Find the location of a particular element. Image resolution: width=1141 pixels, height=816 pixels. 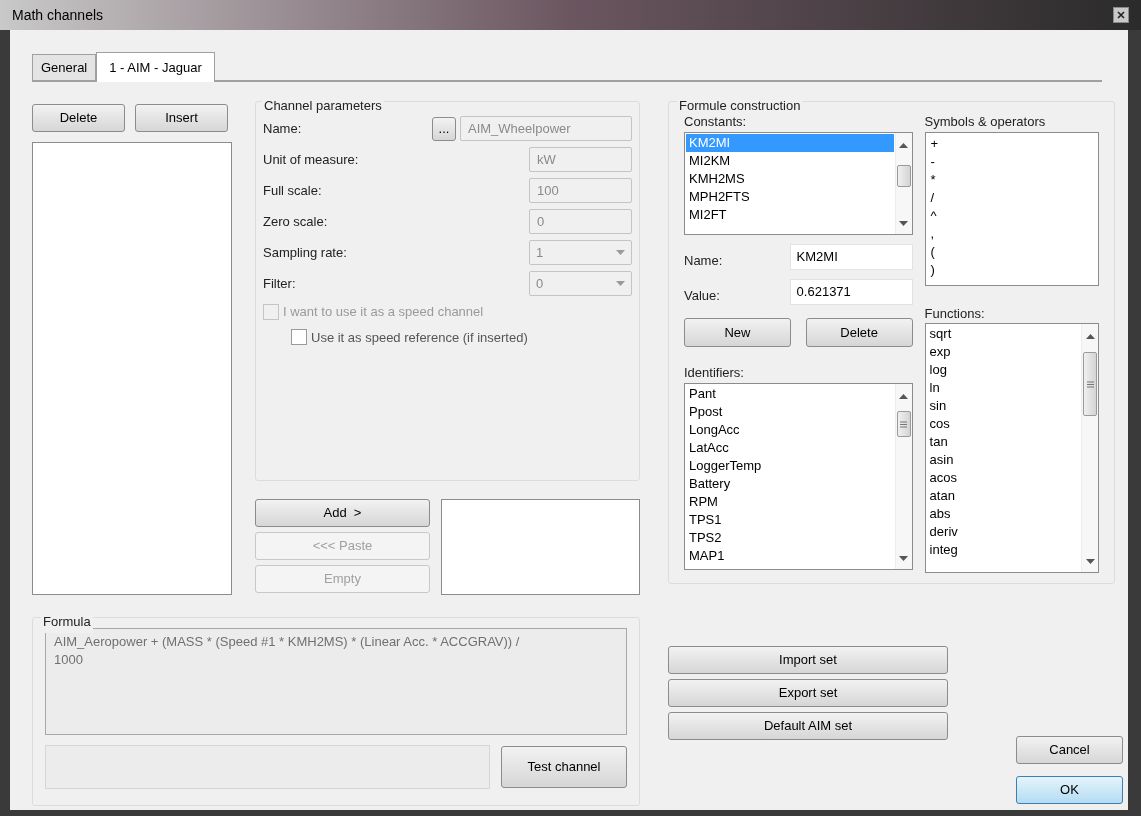

list-item: sin is located at coordinates (938, 406).